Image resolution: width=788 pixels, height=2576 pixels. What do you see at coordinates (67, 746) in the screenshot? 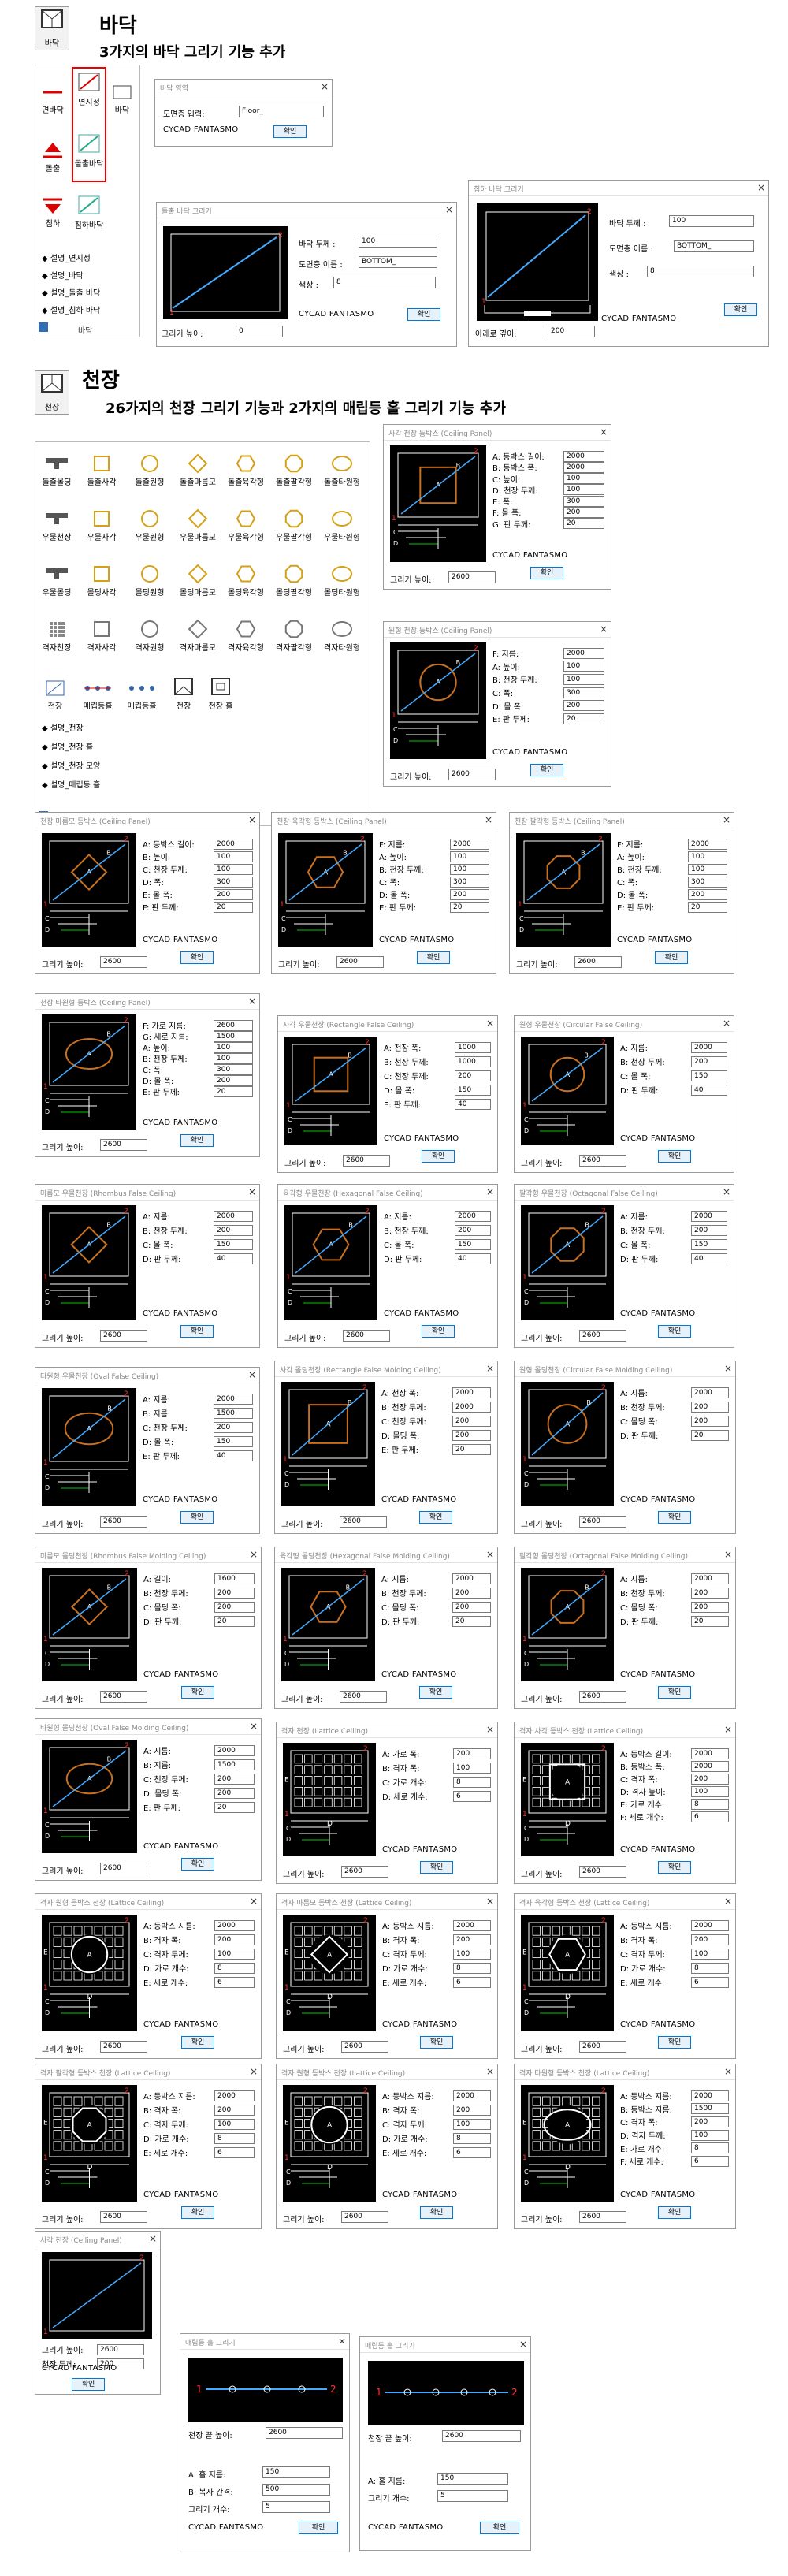
I see `ceiling-menu-2: ◆ 설명_천장 홀` at bounding box center [67, 746].